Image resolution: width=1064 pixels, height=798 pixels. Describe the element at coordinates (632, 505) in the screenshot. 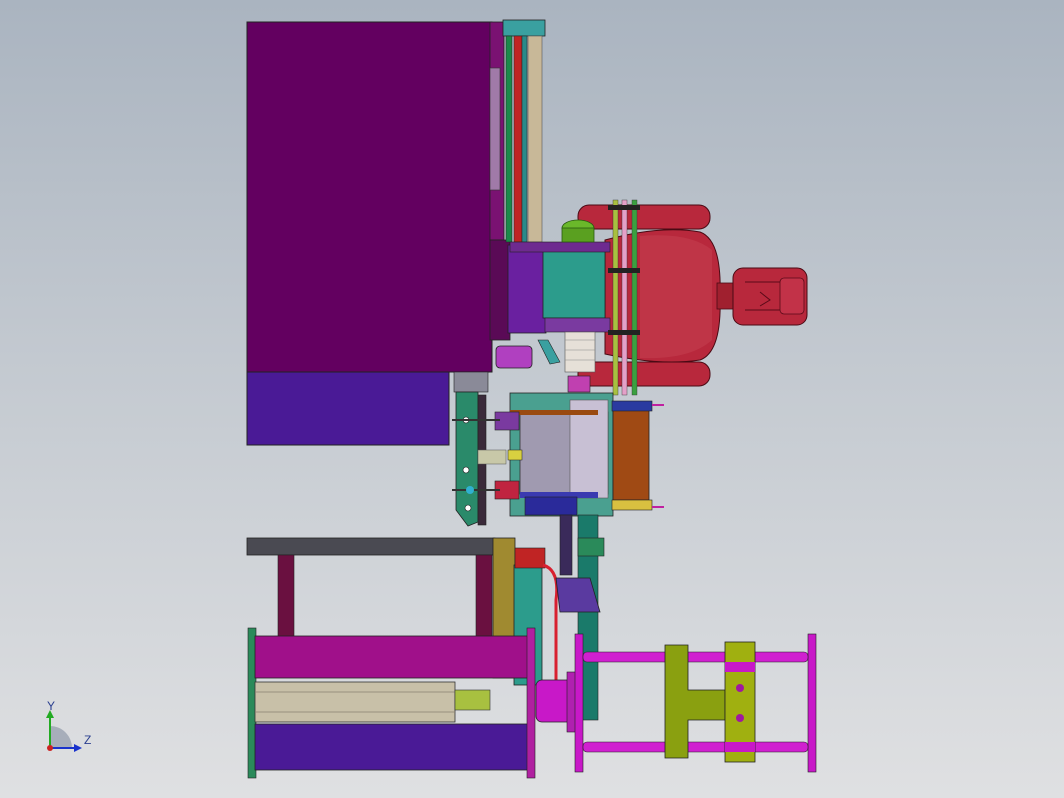

I see `fixture-bottom-cap` at that location.